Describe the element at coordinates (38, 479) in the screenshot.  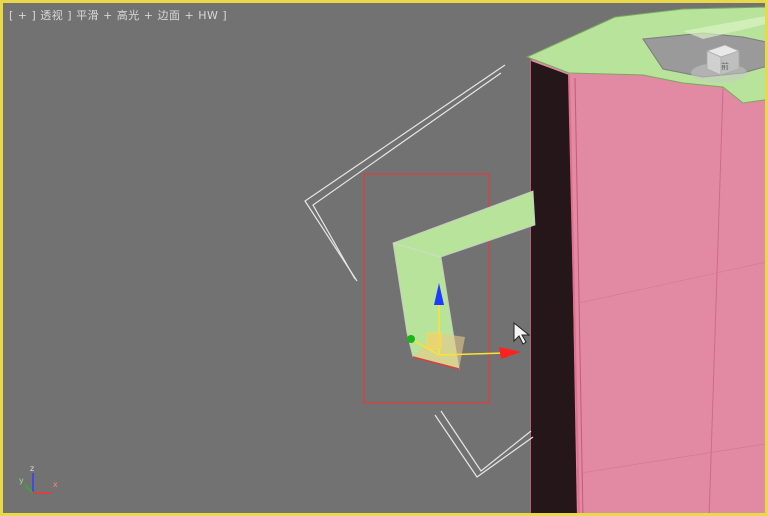
I see `axis-tripod: z x y` at that location.